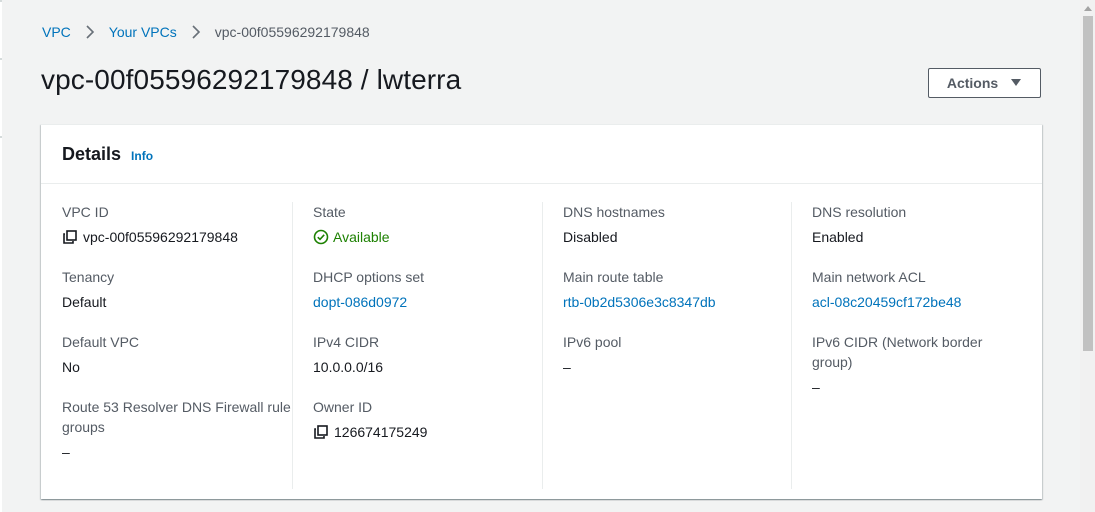 Image resolution: width=1095 pixels, height=512 pixels. Describe the element at coordinates (56, 32) in the screenshot. I see `breadcrumb-link-vpc: VPC` at that location.